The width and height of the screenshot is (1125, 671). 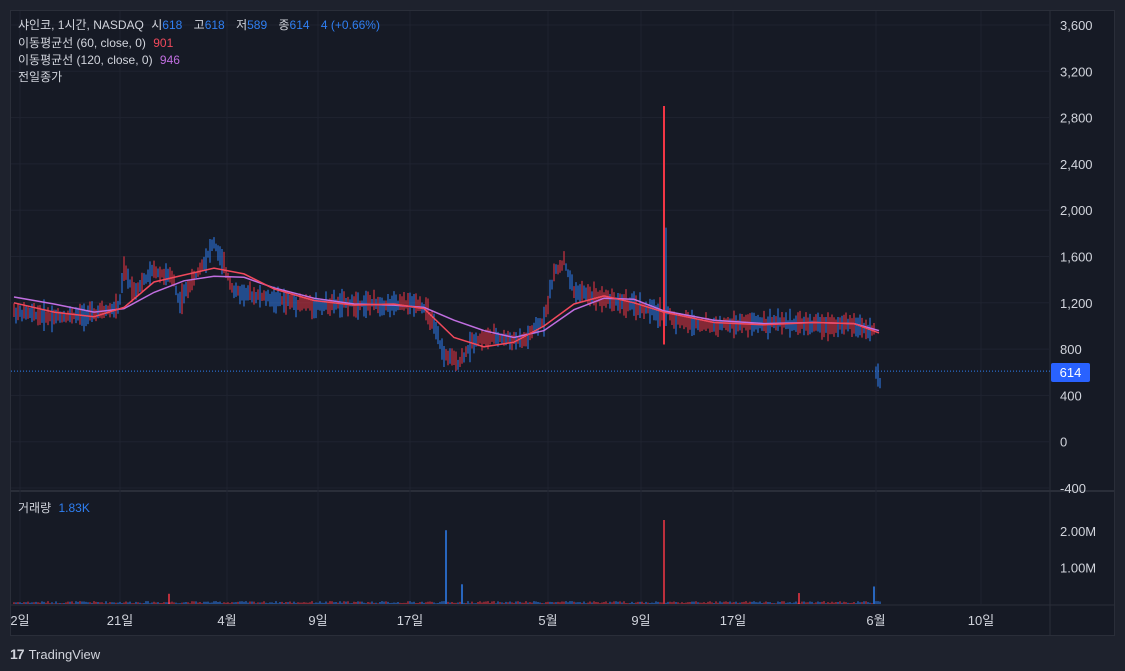 I want to click on symbol-name: 샤인코, 1시간, NASDAQ, so click(x=81, y=25).